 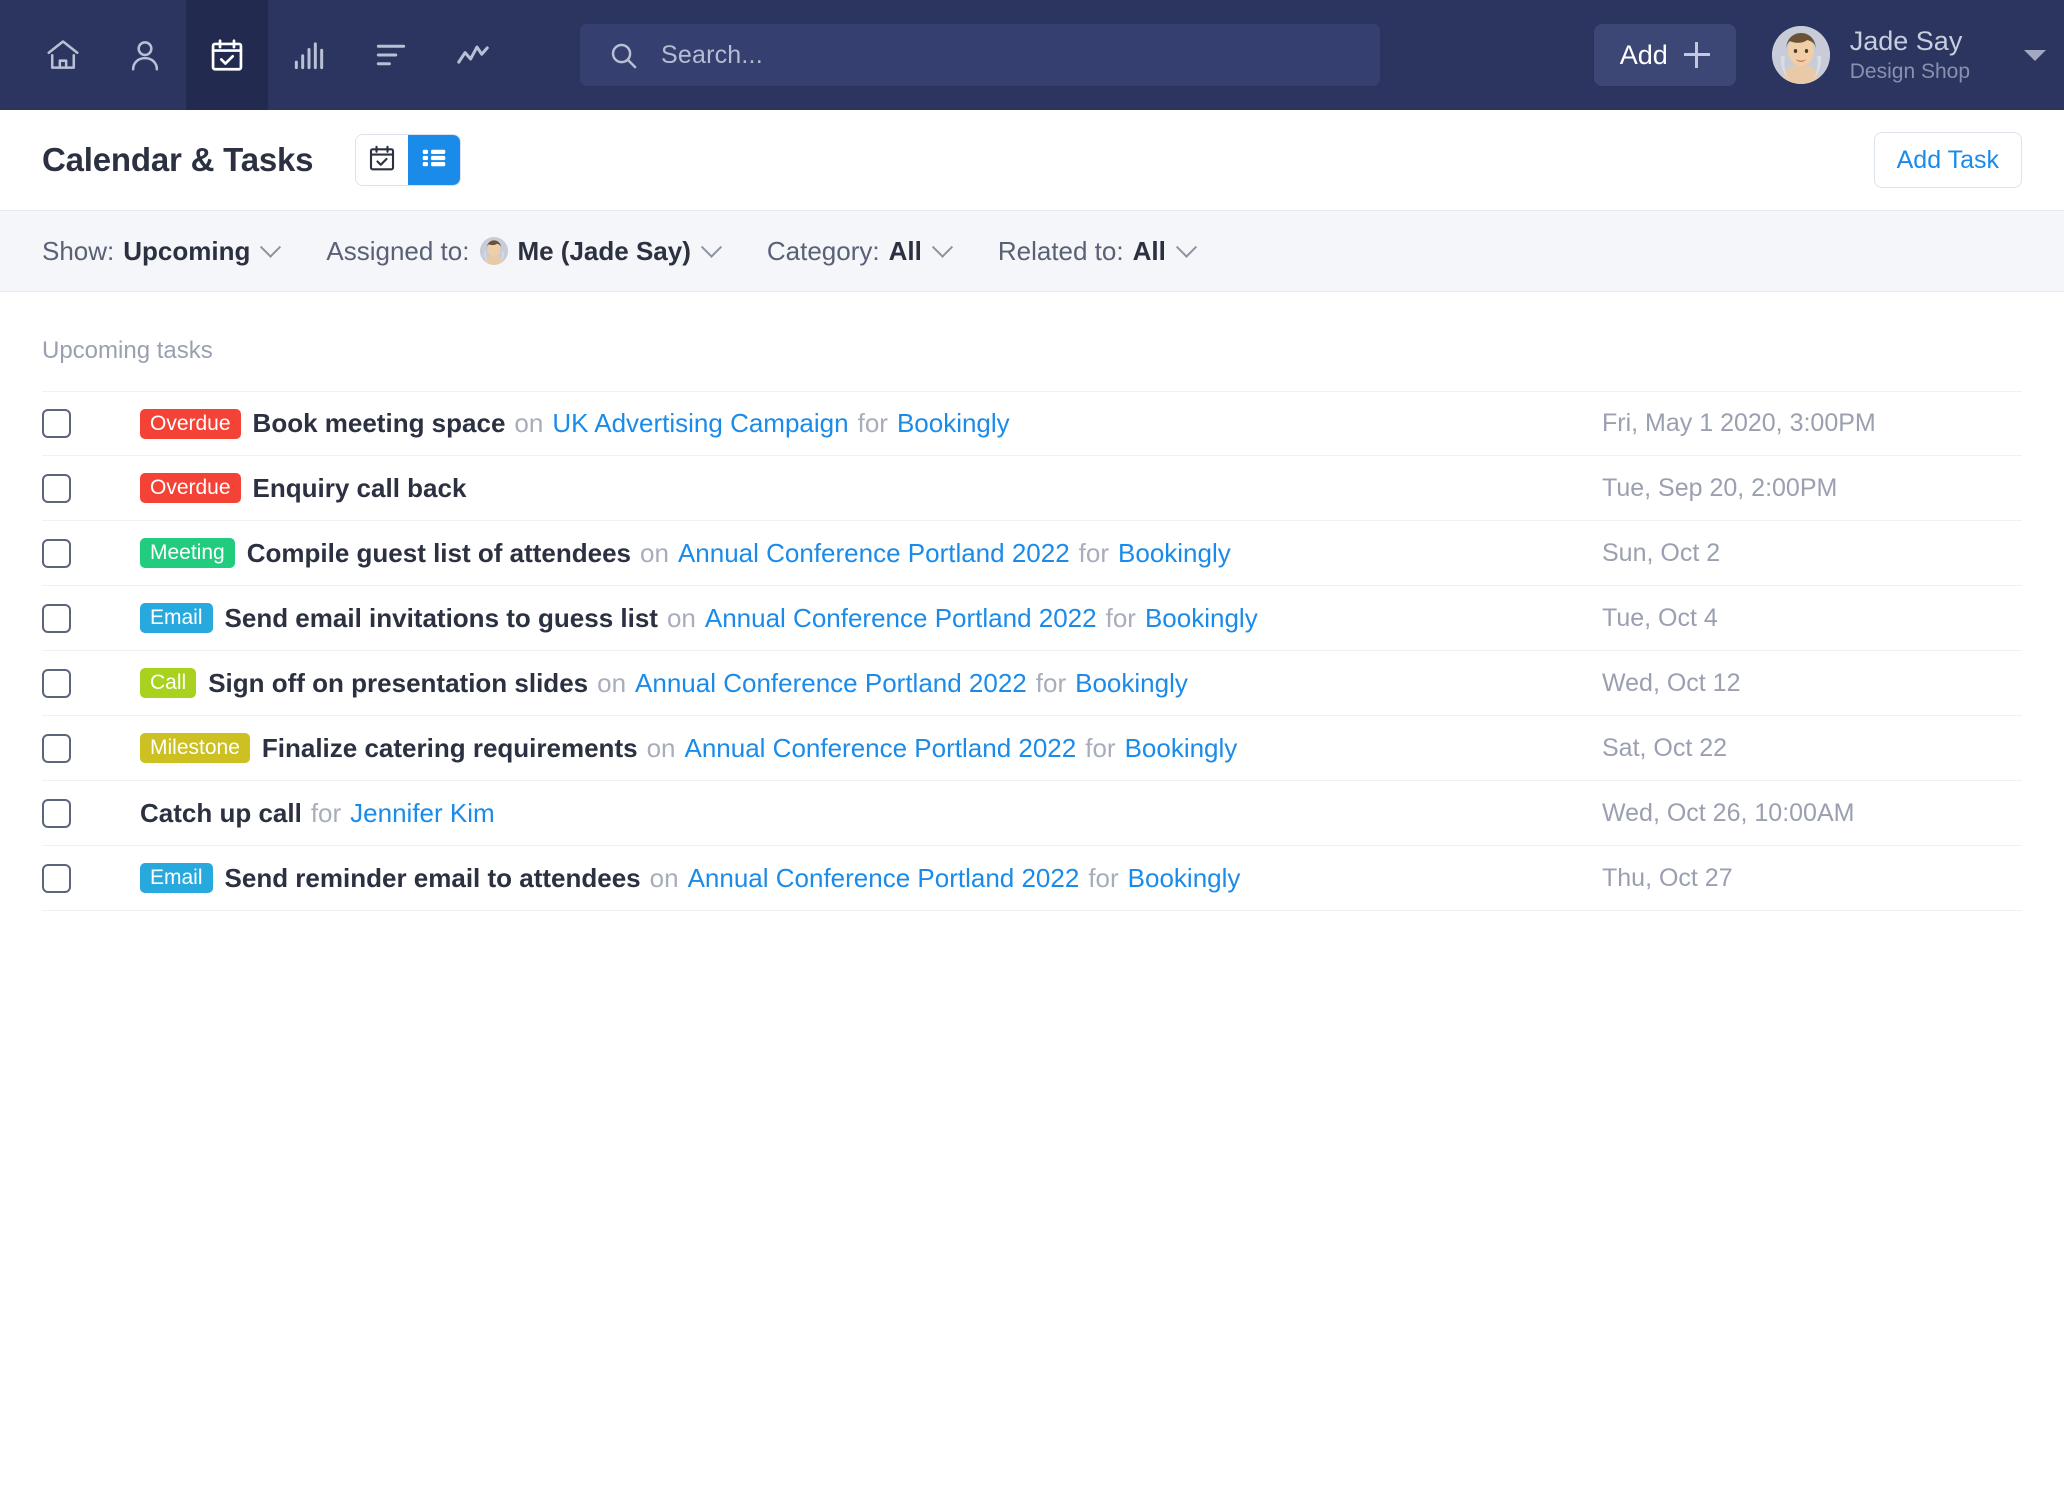 What do you see at coordinates (63, 55) in the screenshot?
I see `nav-item-home` at bounding box center [63, 55].